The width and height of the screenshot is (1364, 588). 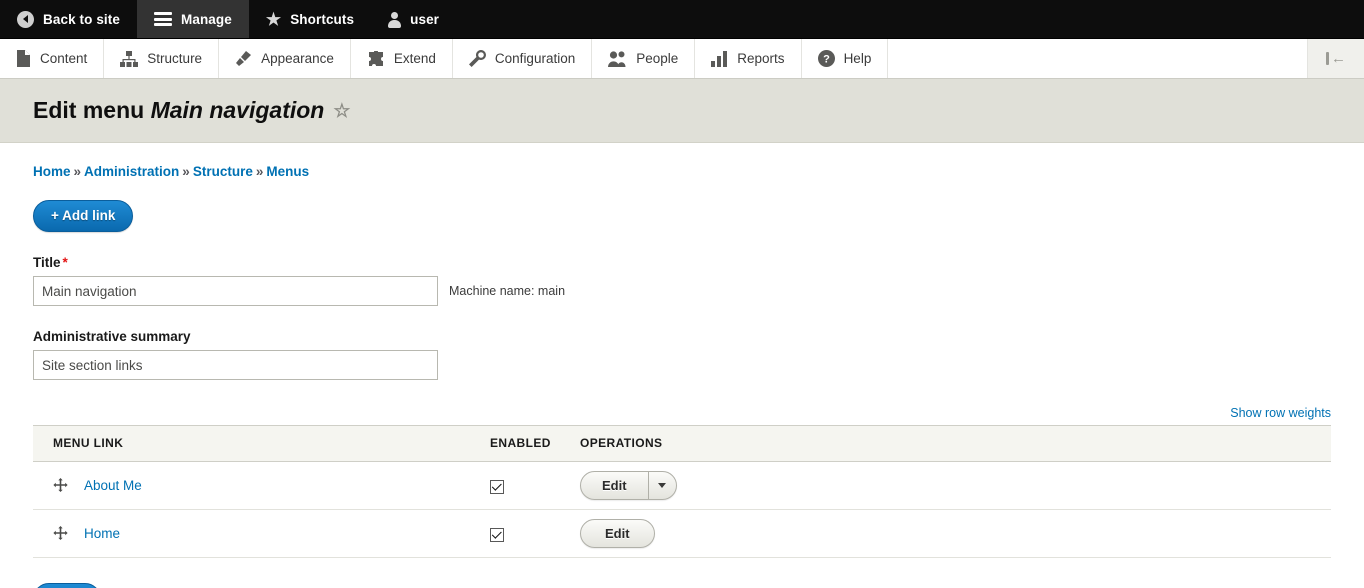 I want to click on menu-item-structure: Structure, so click(x=162, y=58).